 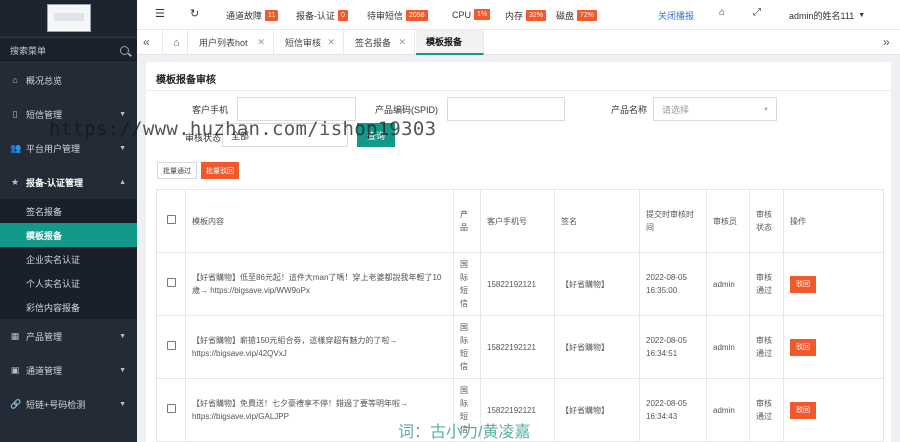 What do you see at coordinates (450, 42) in the screenshot?
I see `tab-template-report: 模板报备` at bounding box center [450, 42].